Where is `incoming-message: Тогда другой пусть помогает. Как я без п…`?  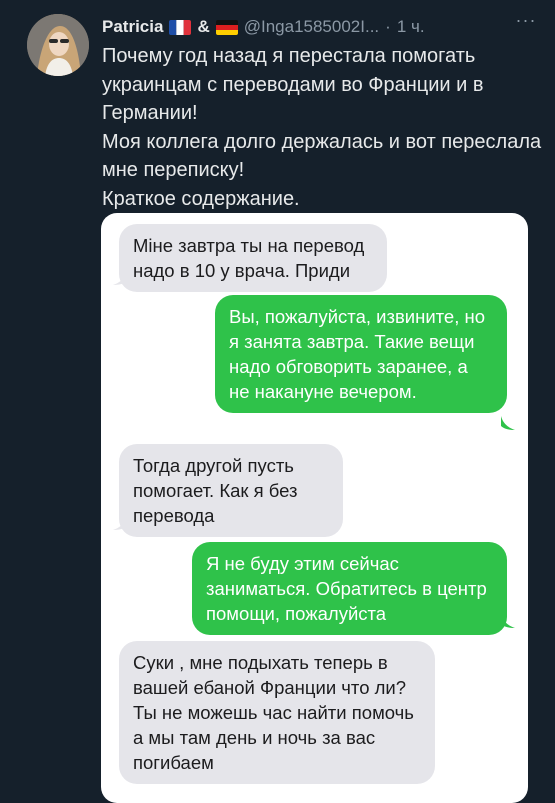 incoming-message: Тогда другой пусть помогает. Как я без п… is located at coordinates (231, 490).